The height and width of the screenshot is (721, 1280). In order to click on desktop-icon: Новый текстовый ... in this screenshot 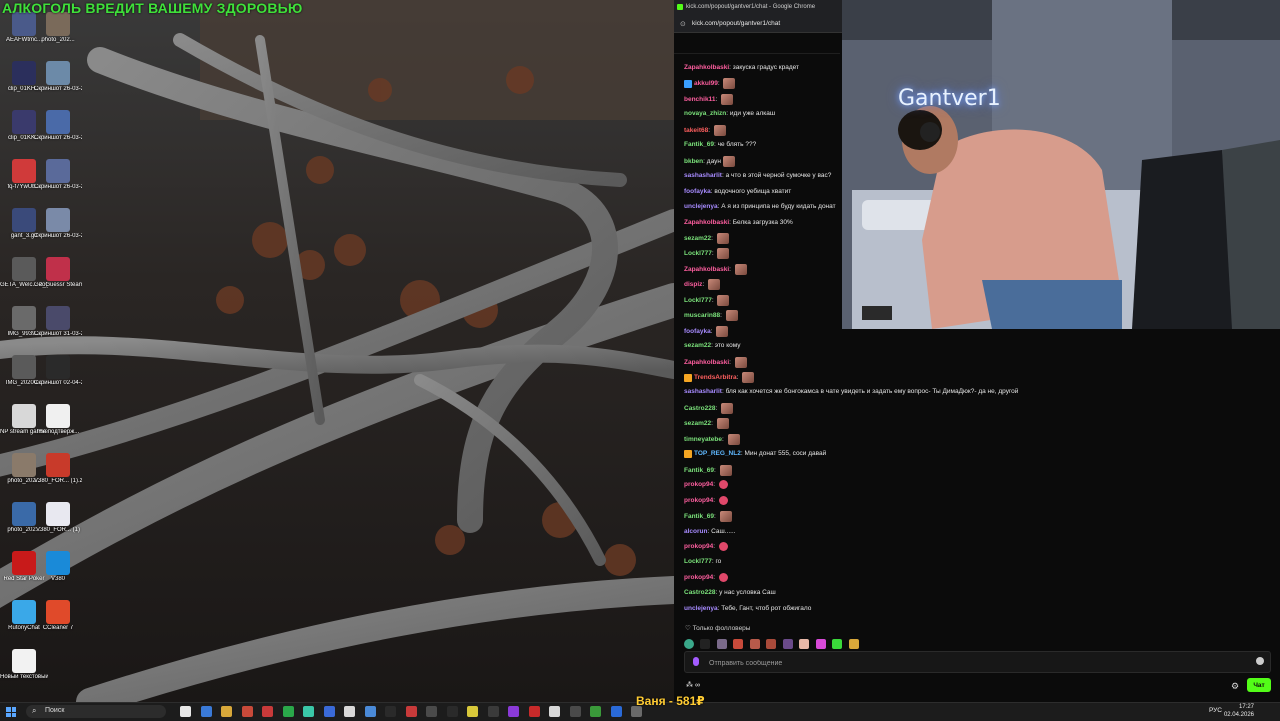, I will do `click(24, 665)`.